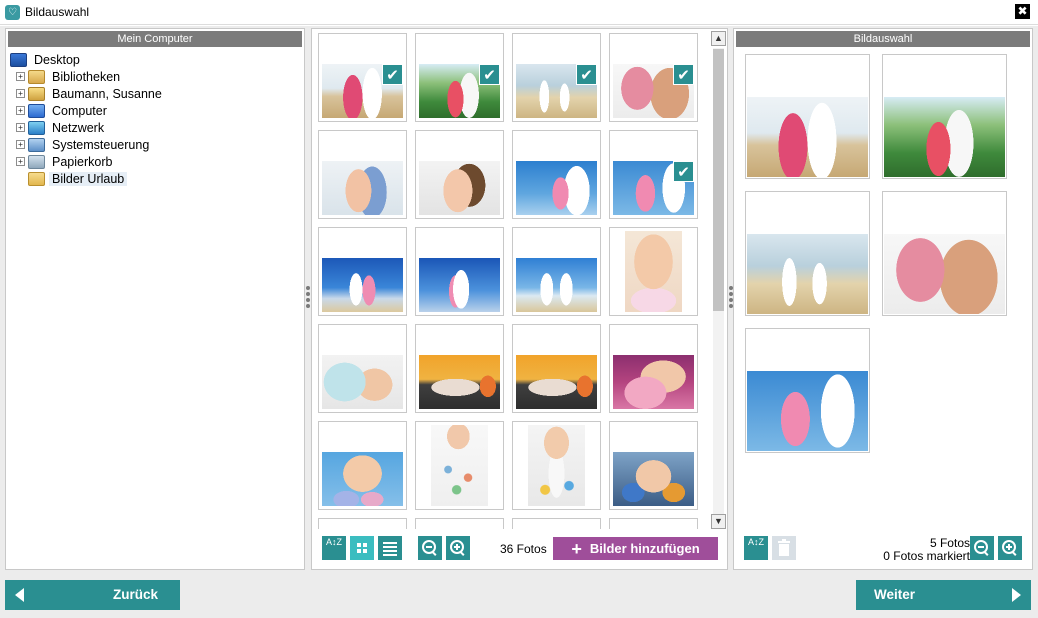  What do you see at coordinates (157, 76) in the screenshot?
I see `tree-node: + Bibliotheken` at bounding box center [157, 76].